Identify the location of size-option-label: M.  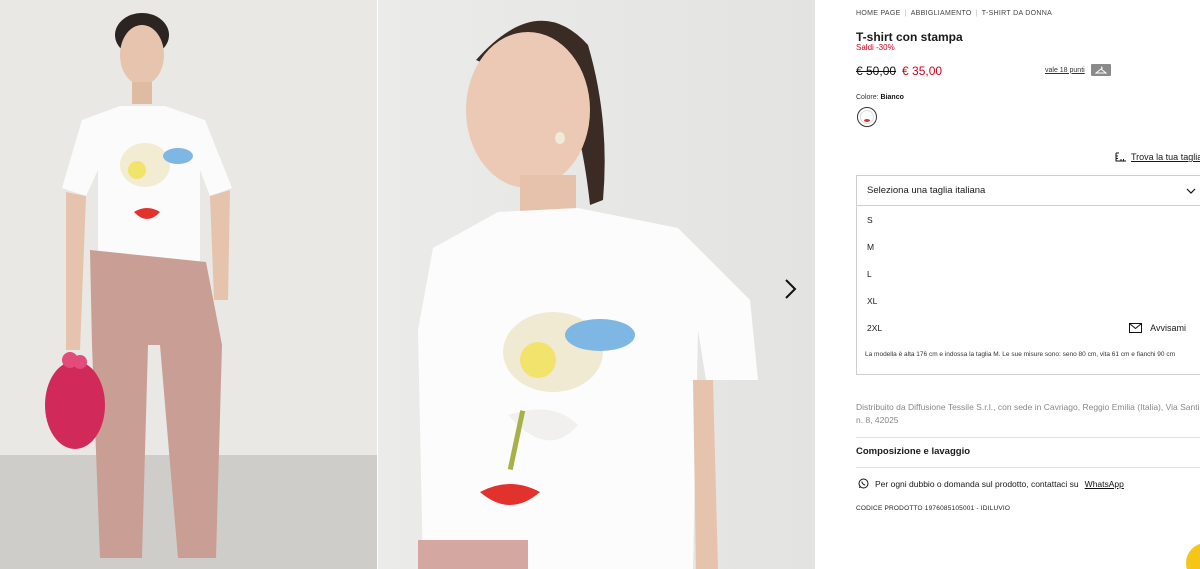
(871, 246).